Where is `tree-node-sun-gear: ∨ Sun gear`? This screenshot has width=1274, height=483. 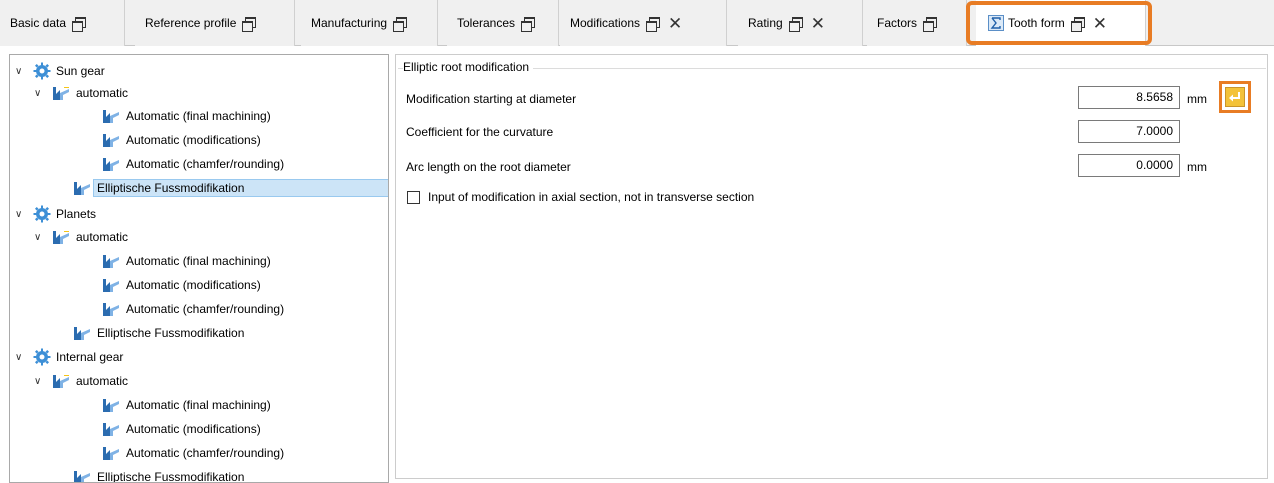 tree-node-sun-gear: ∨ Sun gear is located at coordinates (60, 71).